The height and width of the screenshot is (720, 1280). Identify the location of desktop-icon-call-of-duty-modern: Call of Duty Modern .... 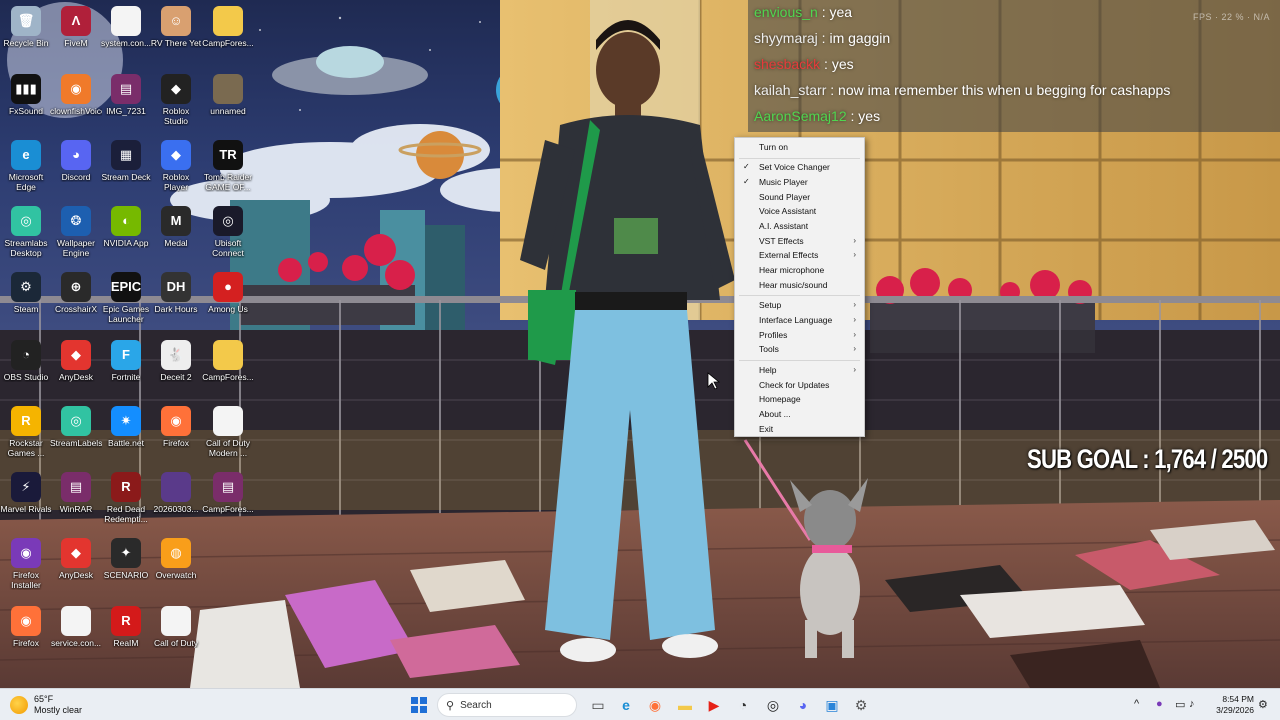
(228, 432).